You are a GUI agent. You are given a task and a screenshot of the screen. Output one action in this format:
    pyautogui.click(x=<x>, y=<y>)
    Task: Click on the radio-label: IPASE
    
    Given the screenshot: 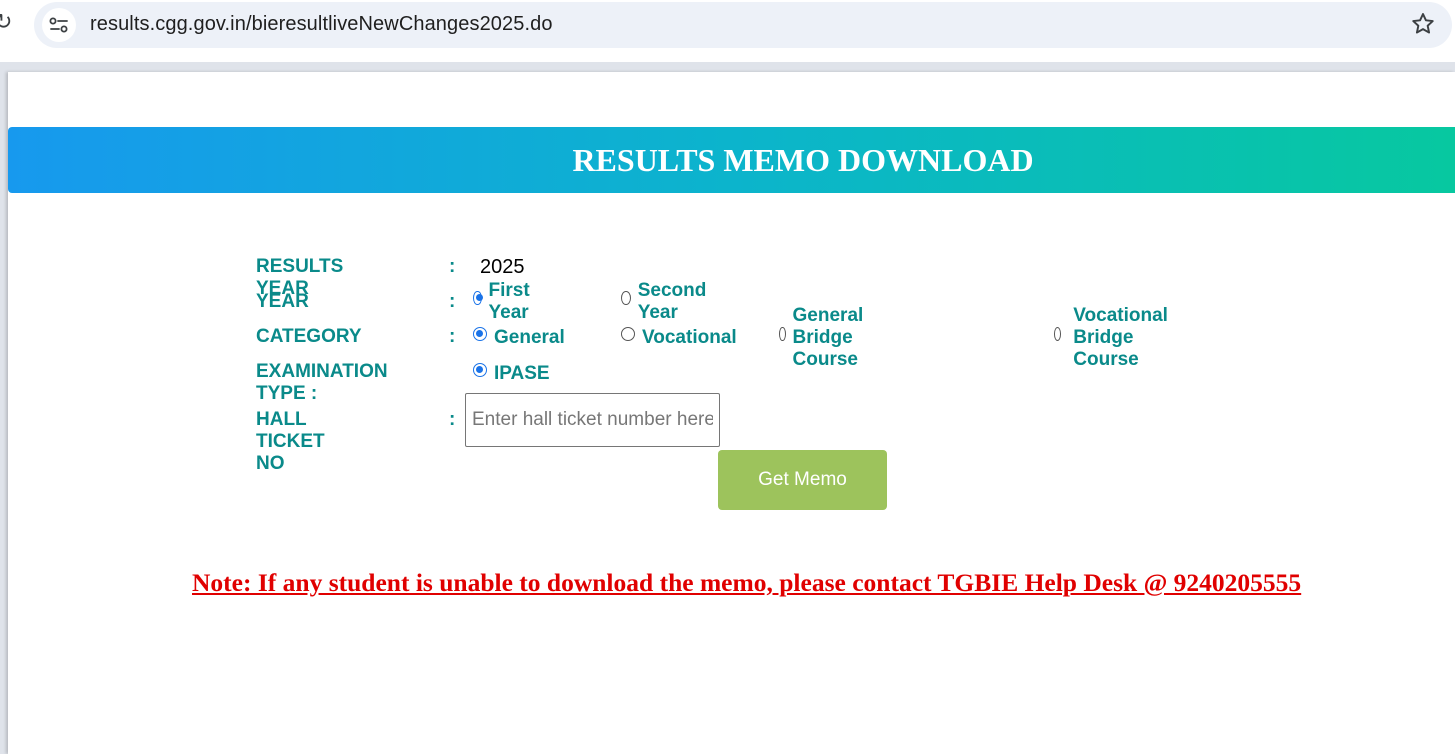 What is the action you would take?
    pyautogui.click(x=522, y=373)
    